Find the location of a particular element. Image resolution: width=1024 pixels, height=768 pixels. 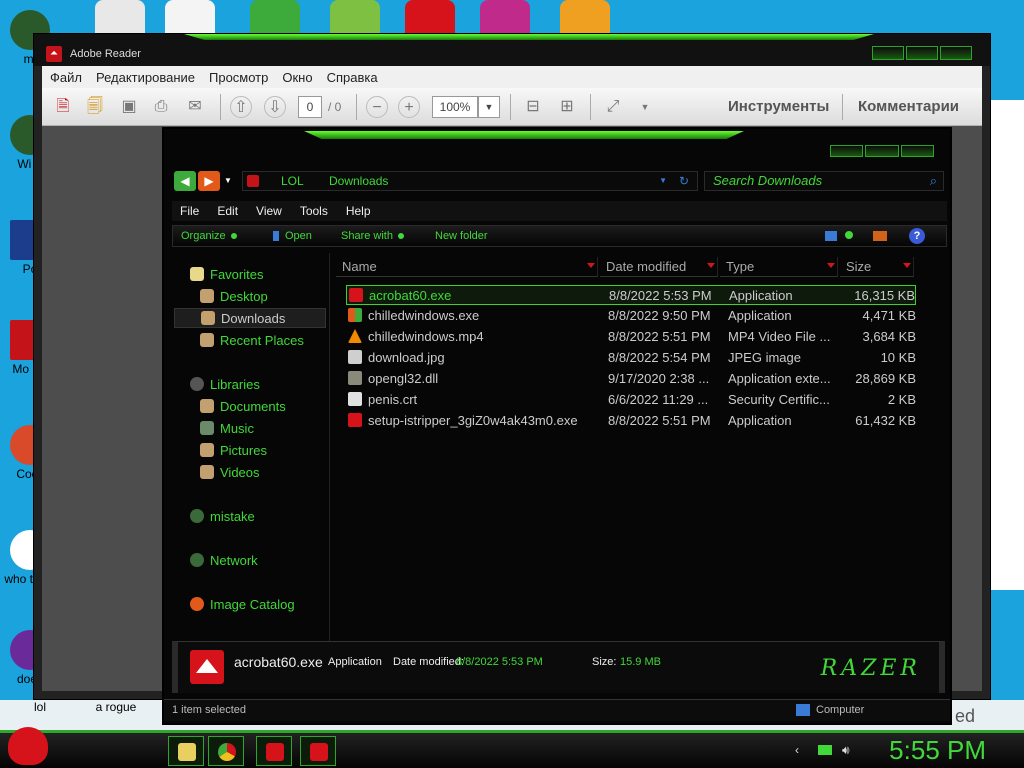

desktop-icon-label: lol is located at coordinates (40, 707).